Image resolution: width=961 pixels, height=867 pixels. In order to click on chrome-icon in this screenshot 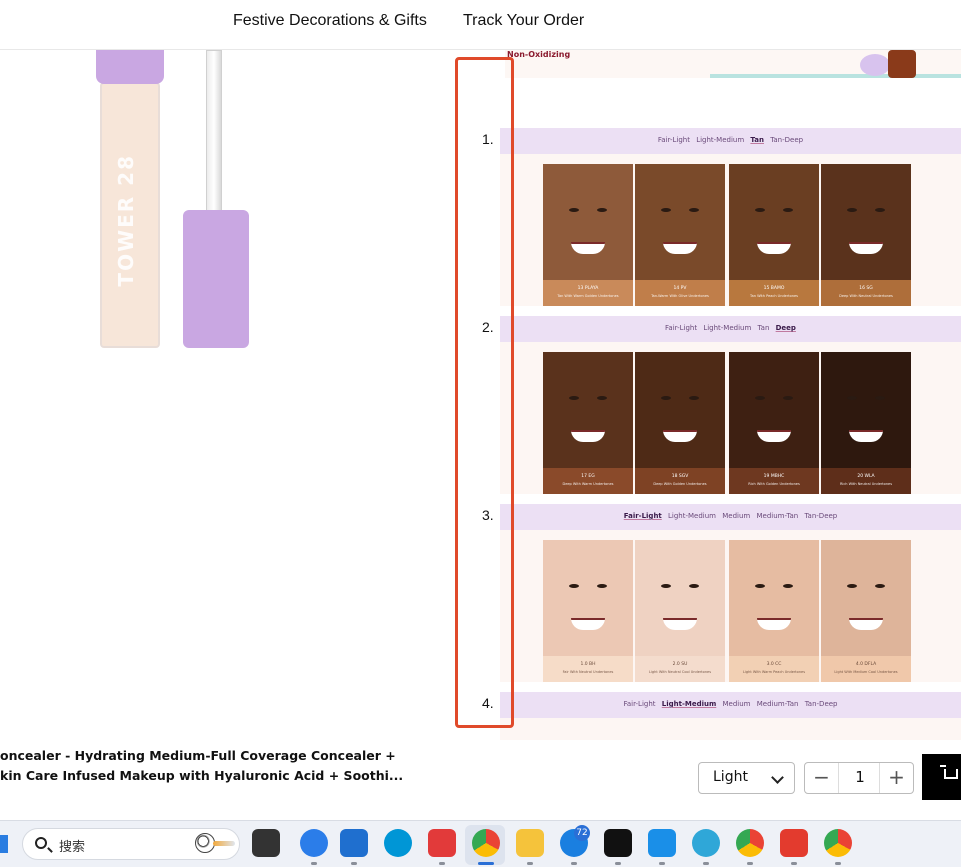, I will do `click(486, 843)`.